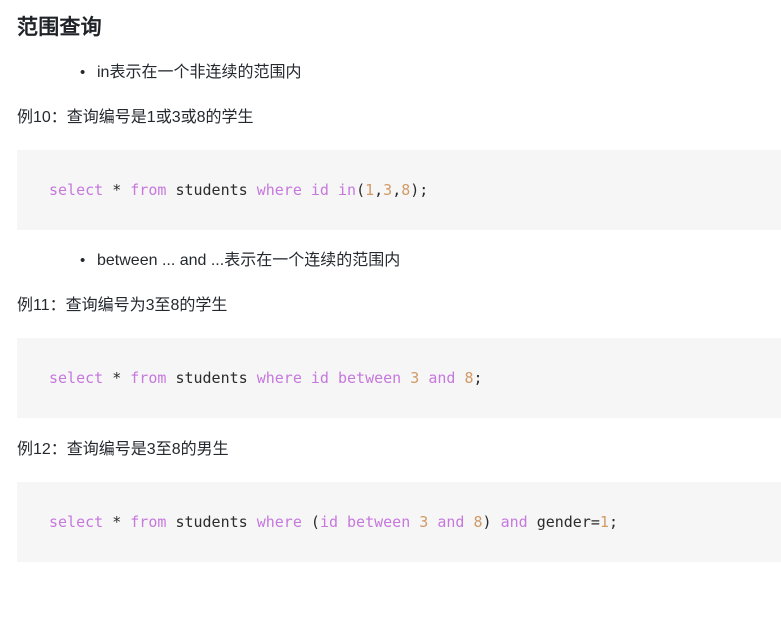  Describe the element at coordinates (419, 190) in the screenshot. I see `code-token: );` at that location.